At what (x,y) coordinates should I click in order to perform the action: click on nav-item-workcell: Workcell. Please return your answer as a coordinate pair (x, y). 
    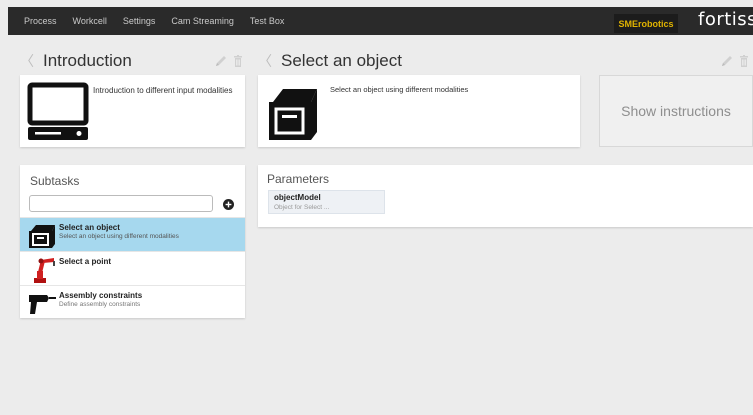
    Looking at the image, I should click on (90, 21).